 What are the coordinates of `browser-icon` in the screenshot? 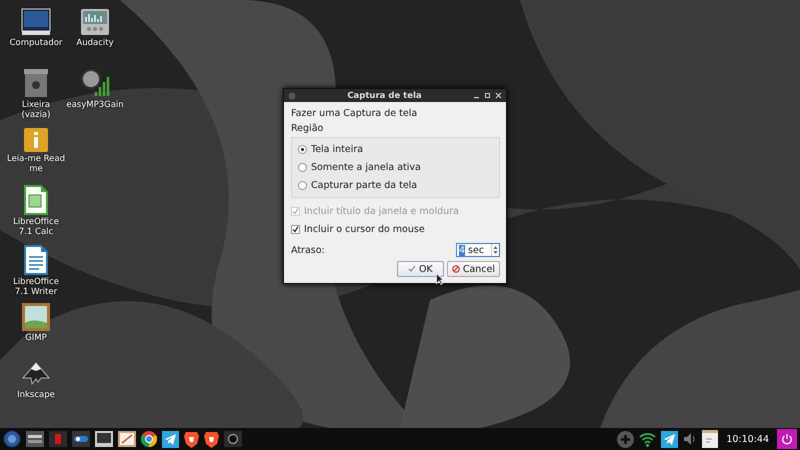 It's located at (149, 439).